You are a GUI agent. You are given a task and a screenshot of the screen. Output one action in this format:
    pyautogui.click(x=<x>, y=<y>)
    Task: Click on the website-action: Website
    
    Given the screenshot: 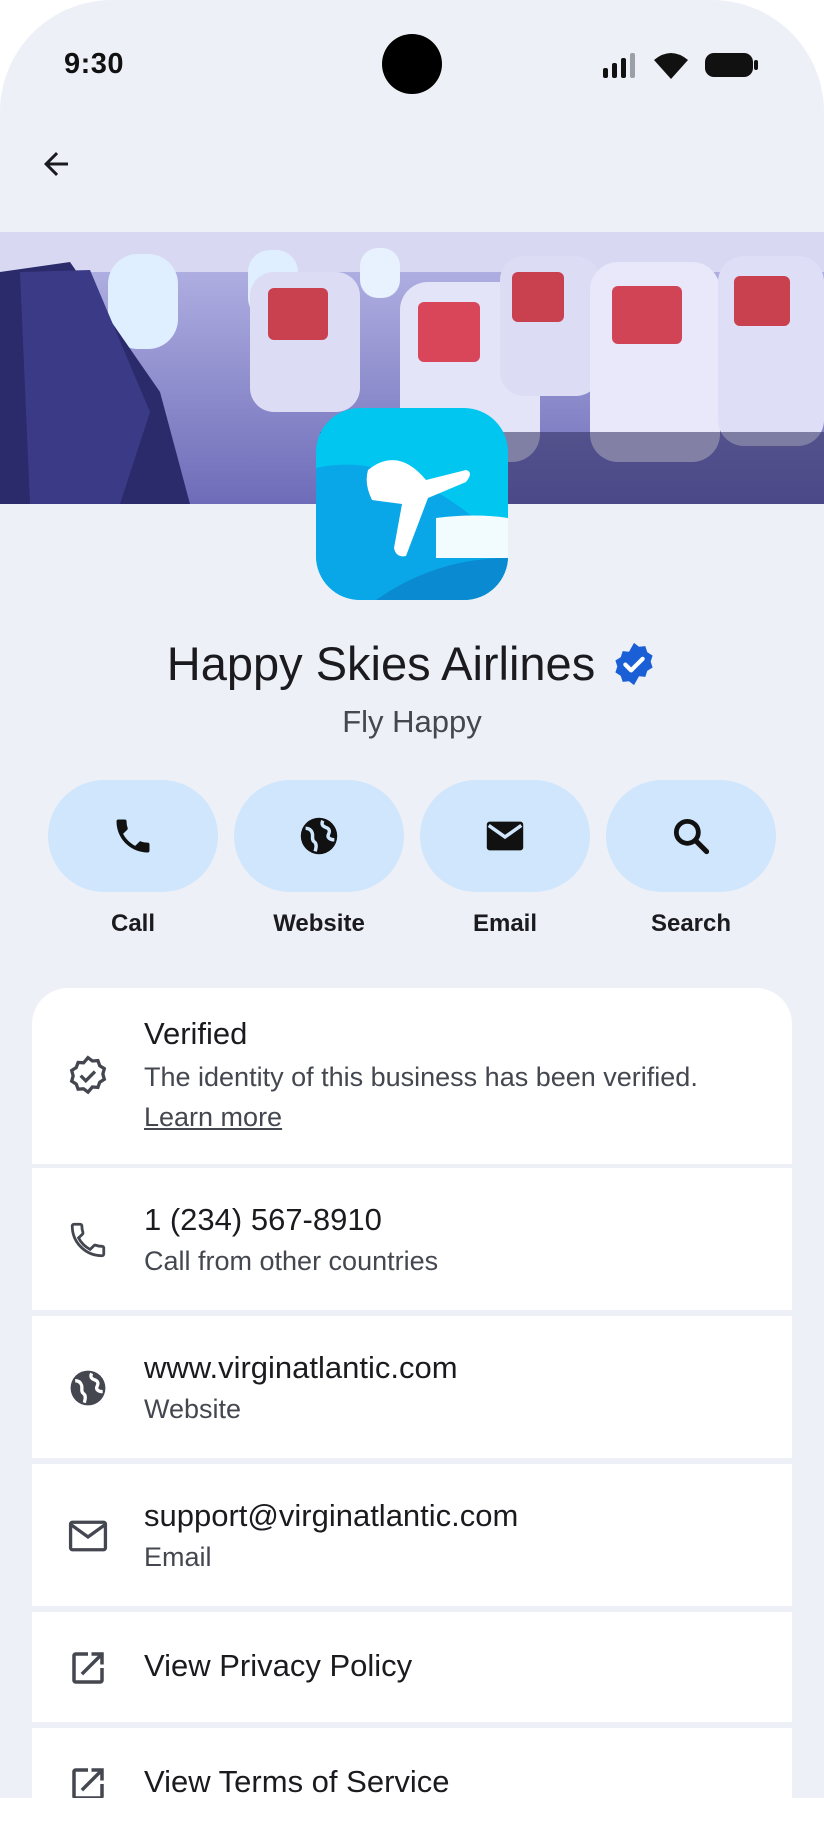 What is the action you would take?
    pyautogui.click(x=319, y=859)
    